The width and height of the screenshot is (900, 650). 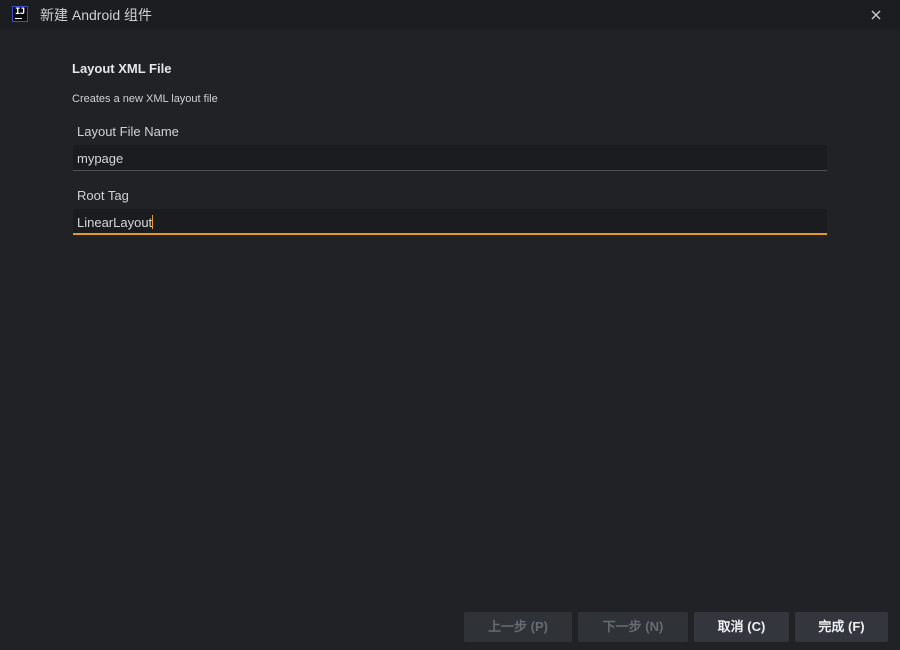 What do you see at coordinates (153, 222) in the screenshot?
I see `text-caret` at bounding box center [153, 222].